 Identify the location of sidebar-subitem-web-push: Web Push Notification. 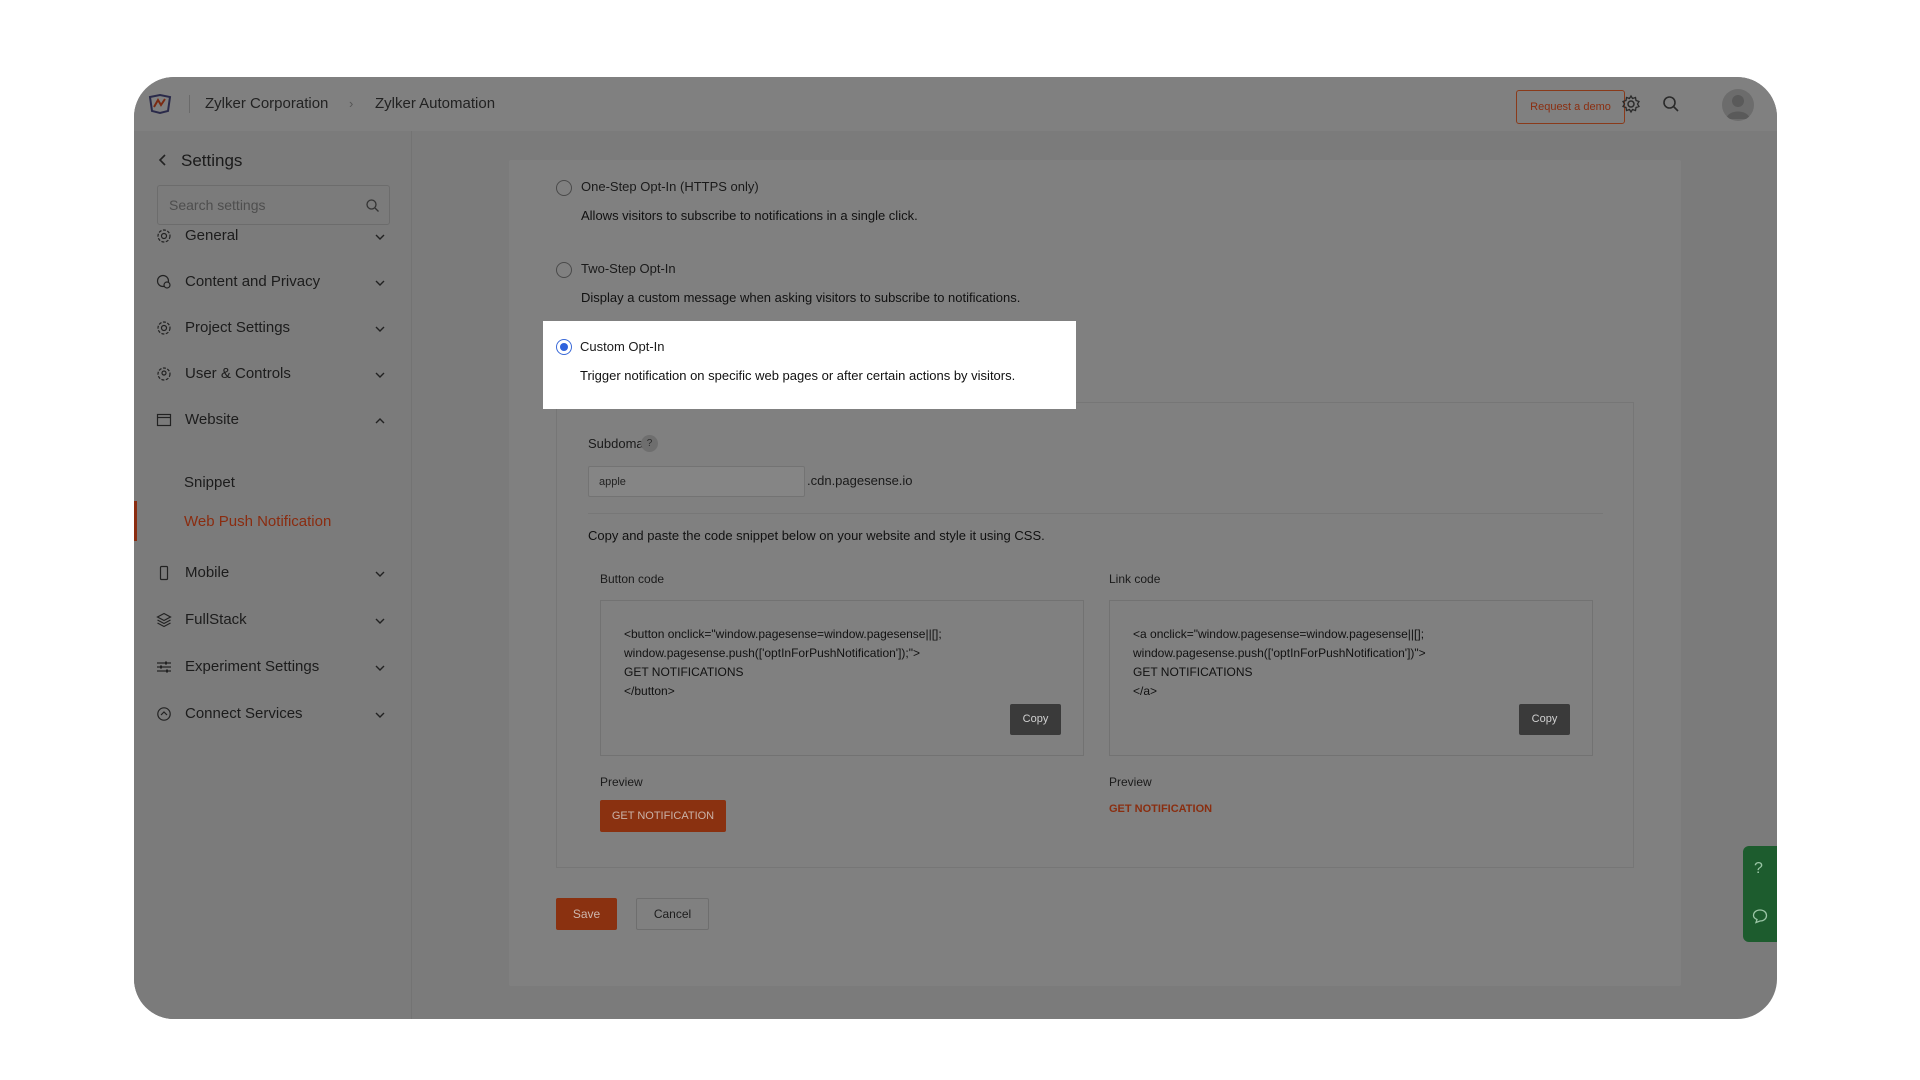
(257, 521).